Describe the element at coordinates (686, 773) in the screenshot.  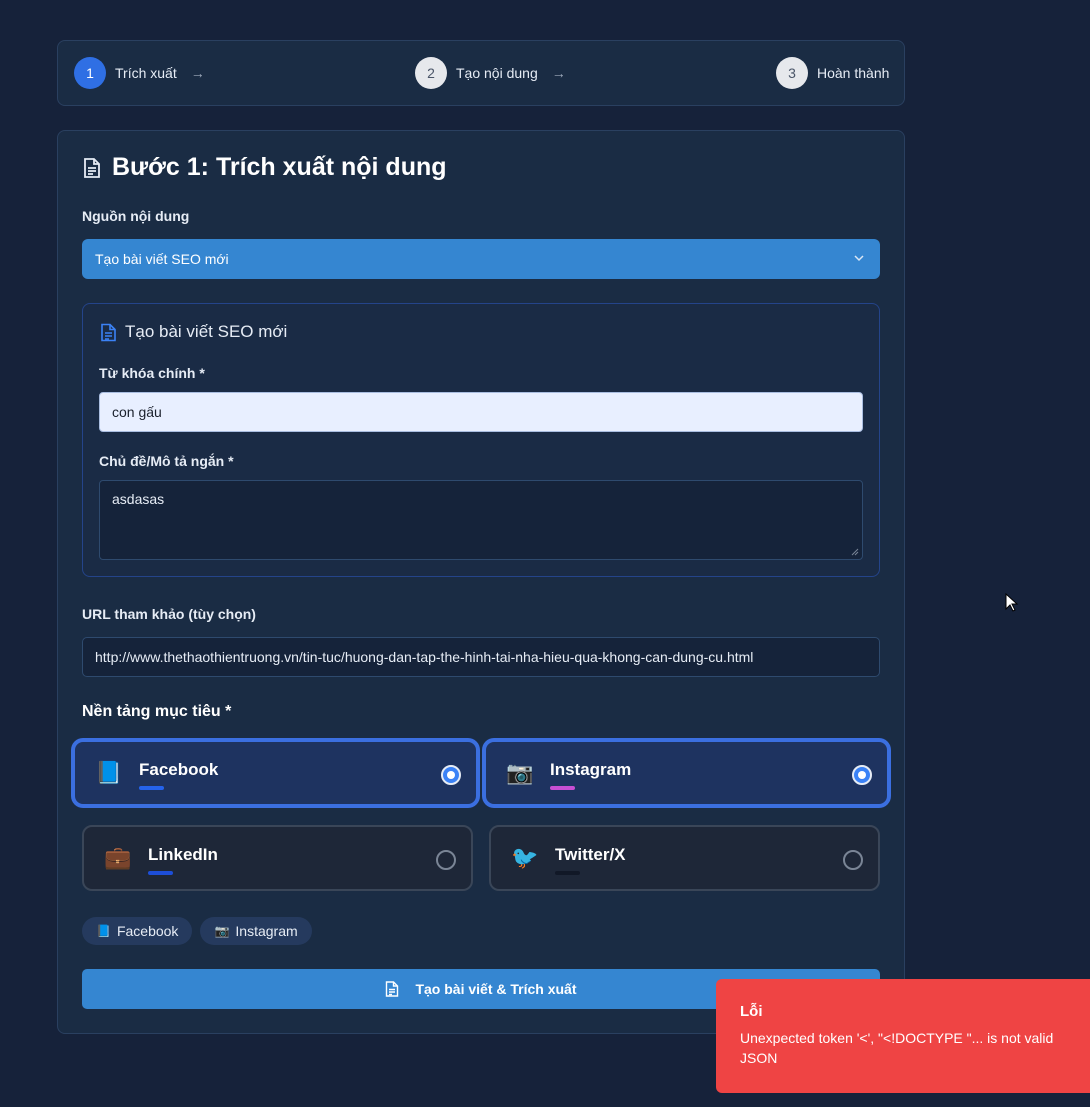
I see `platform-card-instagram: 📷 Instagram` at that location.